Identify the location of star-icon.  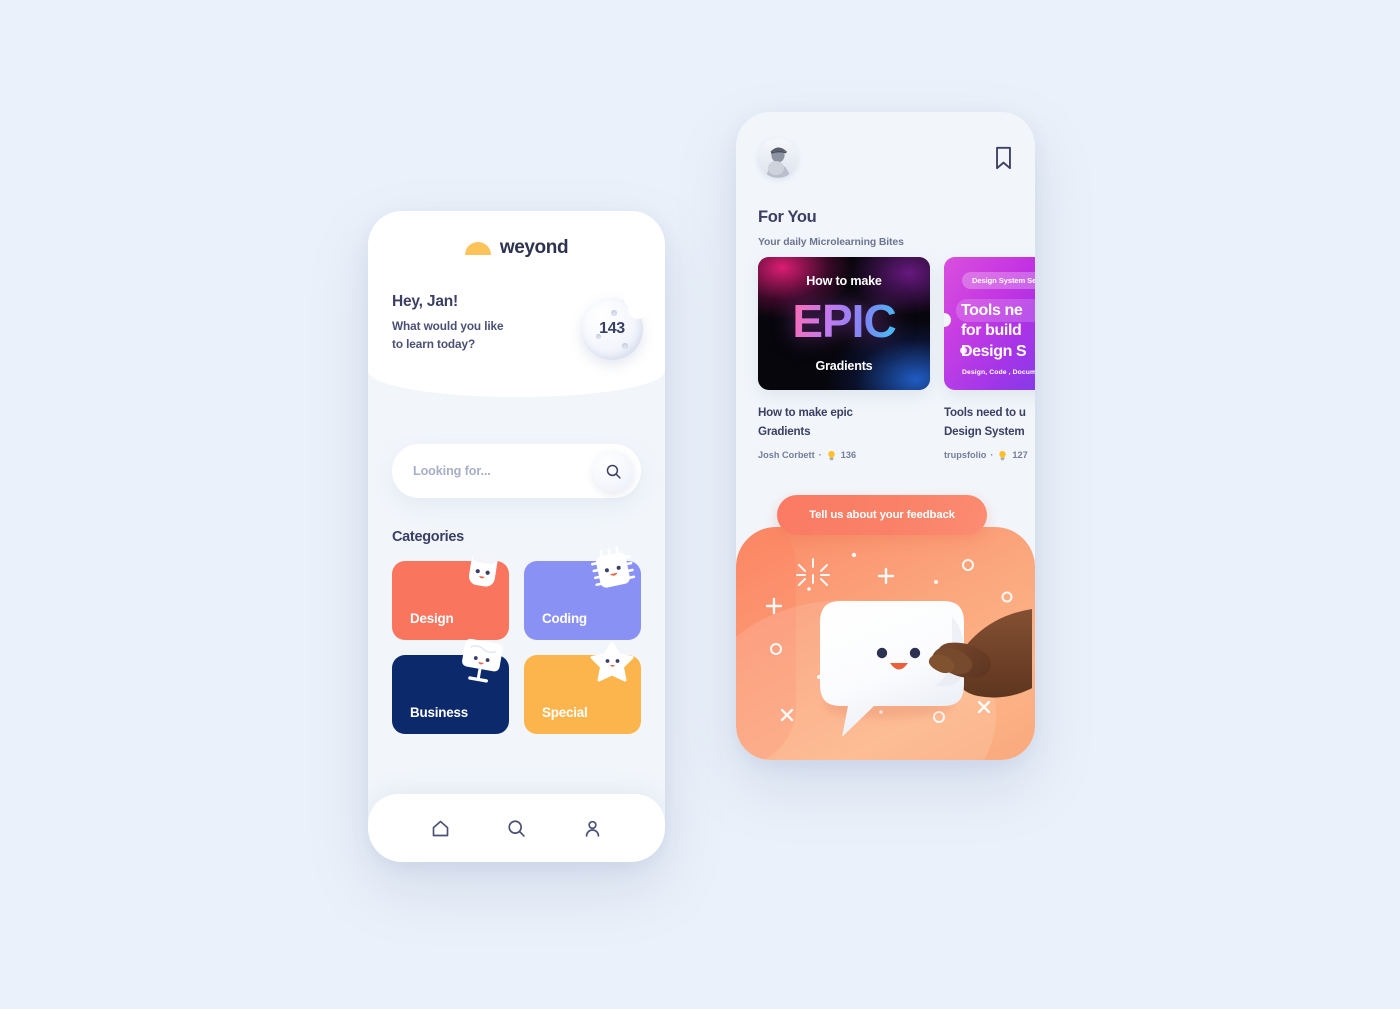
(612, 664).